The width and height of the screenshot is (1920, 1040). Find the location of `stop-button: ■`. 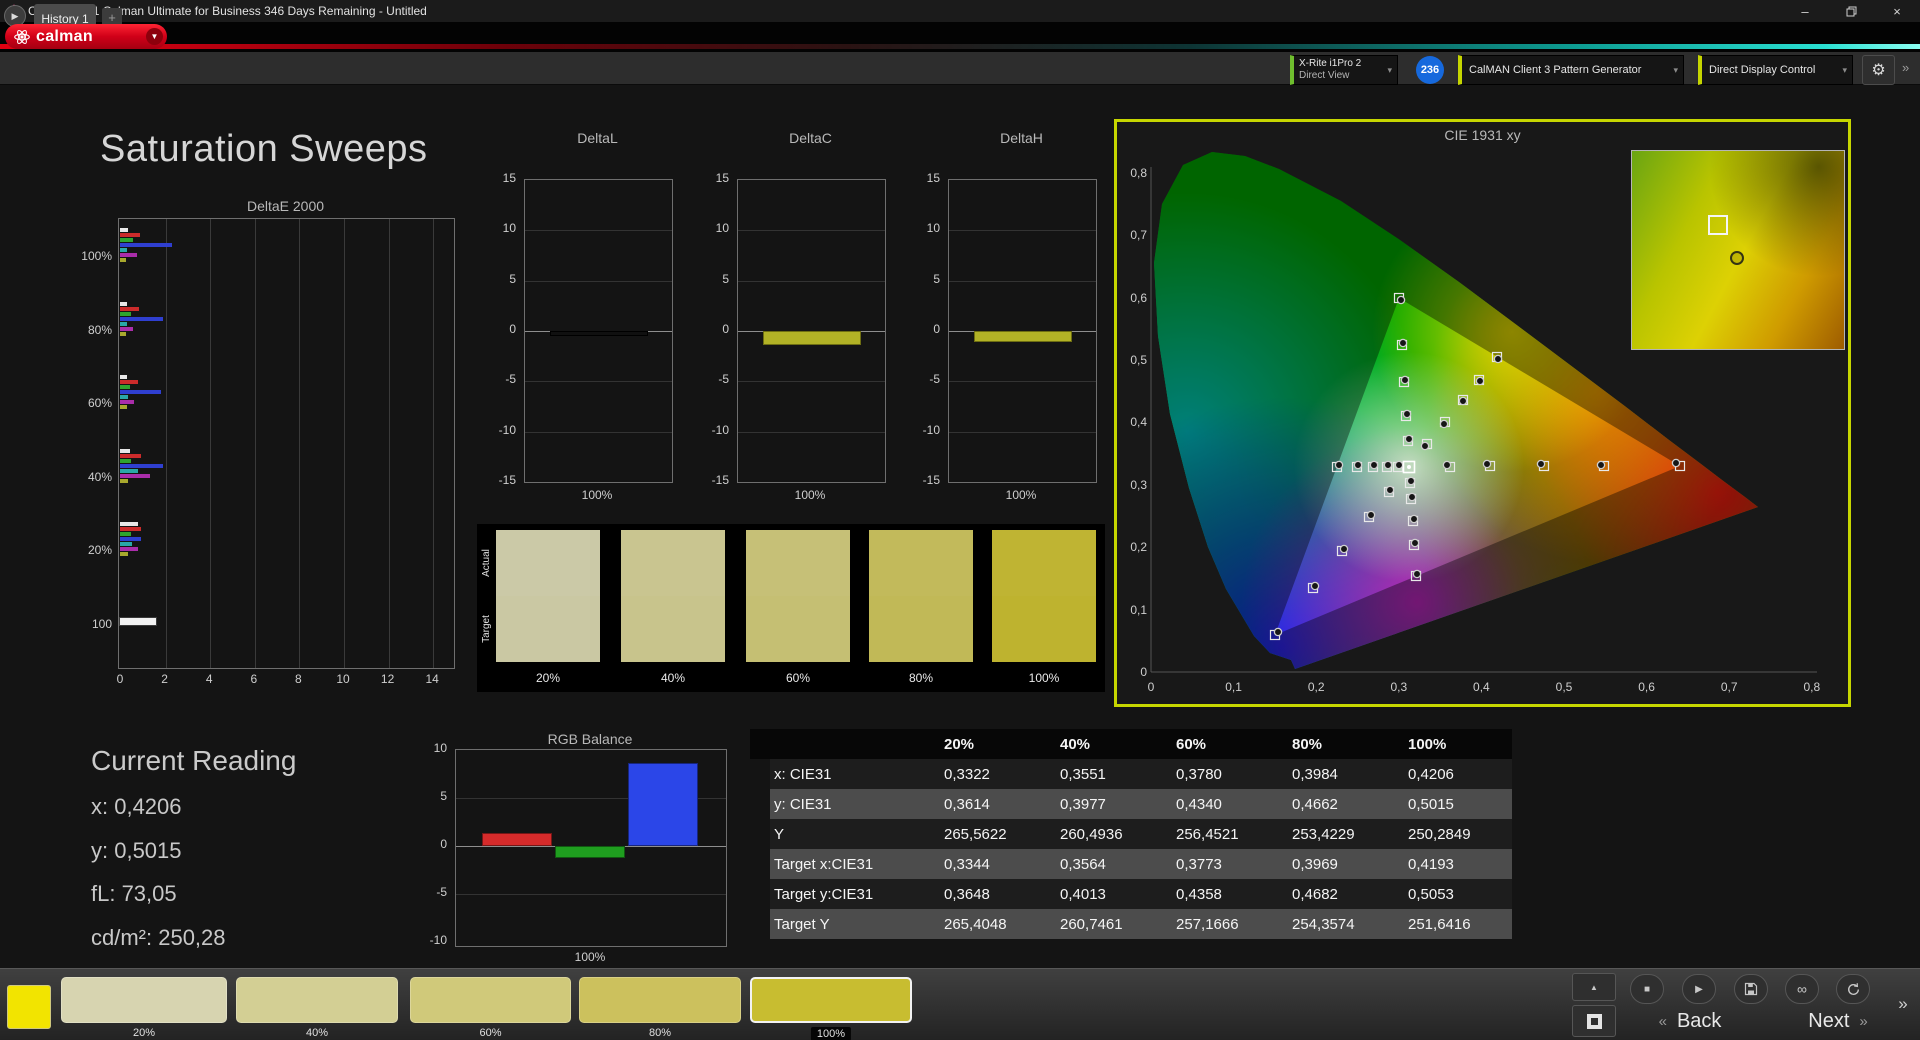

stop-button: ■ is located at coordinates (1647, 989).